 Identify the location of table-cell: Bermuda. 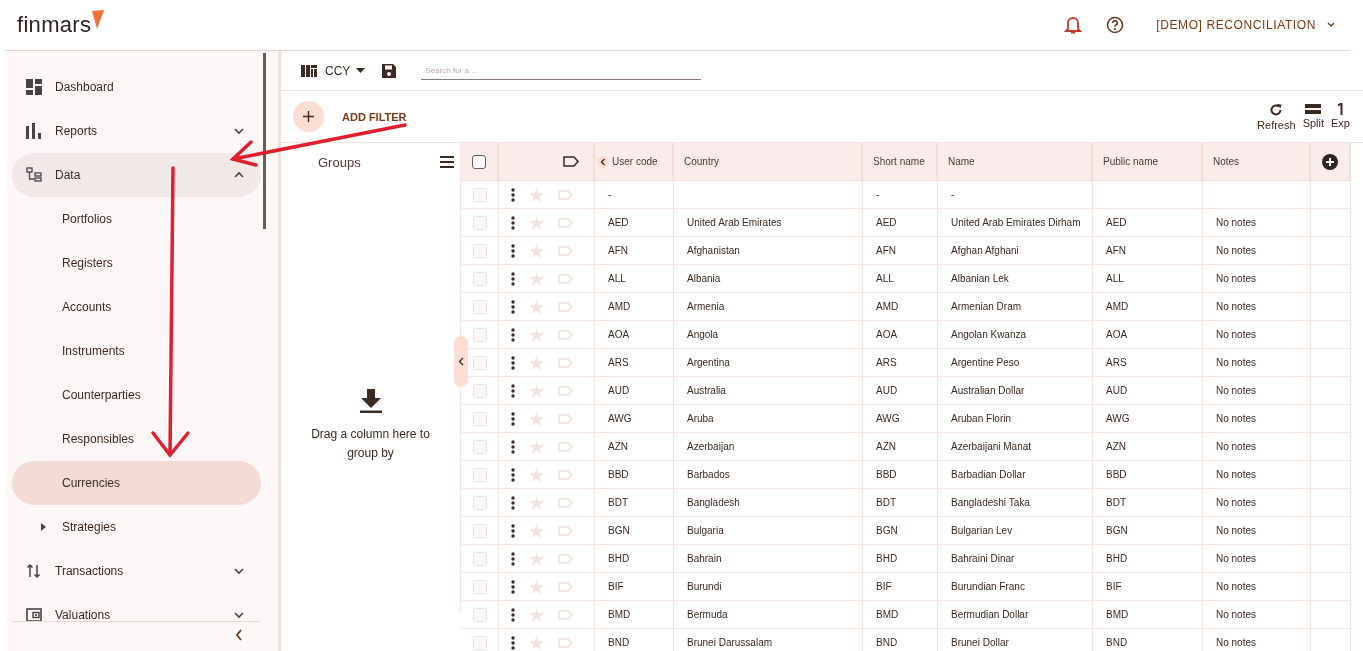
(768, 614).